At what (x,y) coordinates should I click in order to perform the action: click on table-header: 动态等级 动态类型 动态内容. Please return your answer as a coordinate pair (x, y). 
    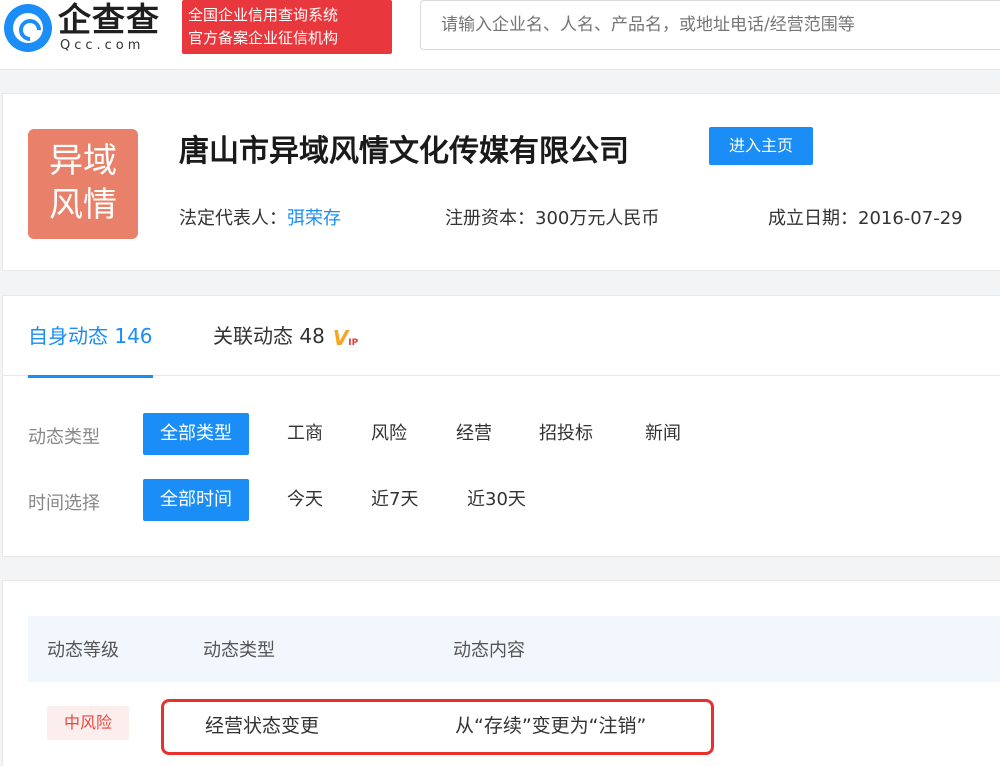
    Looking at the image, I should click on (514, 649).